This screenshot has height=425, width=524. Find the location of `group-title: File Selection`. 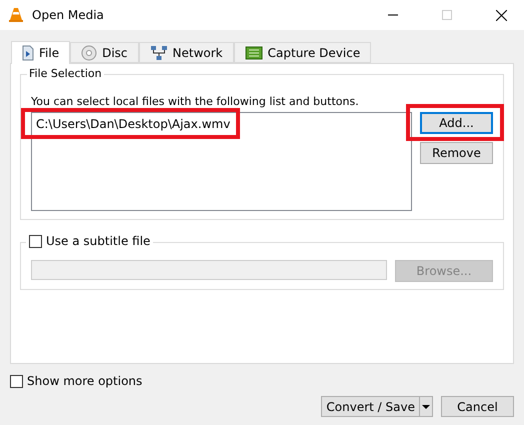

group-title: File Selection is located at coordinates (65, 73).